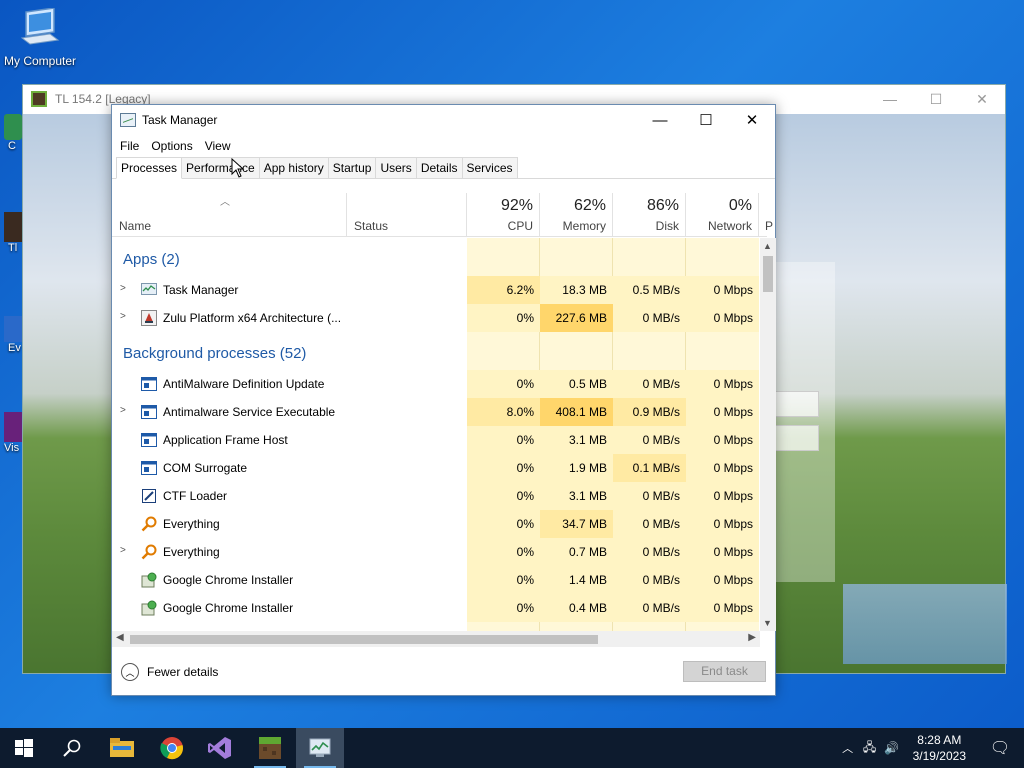  Describe the element at coordinates (503, 215) in the screenshot. I see `column-header-cpu: 92% CPU` at that location.